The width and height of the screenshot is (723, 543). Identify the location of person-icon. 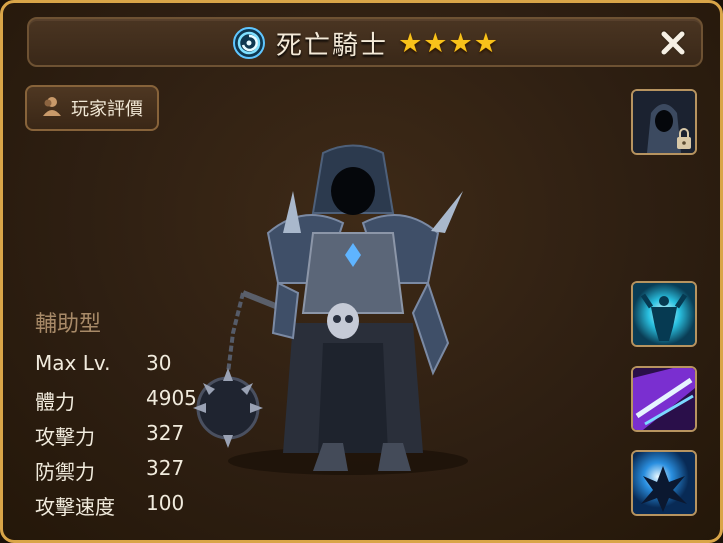
(52, 108).